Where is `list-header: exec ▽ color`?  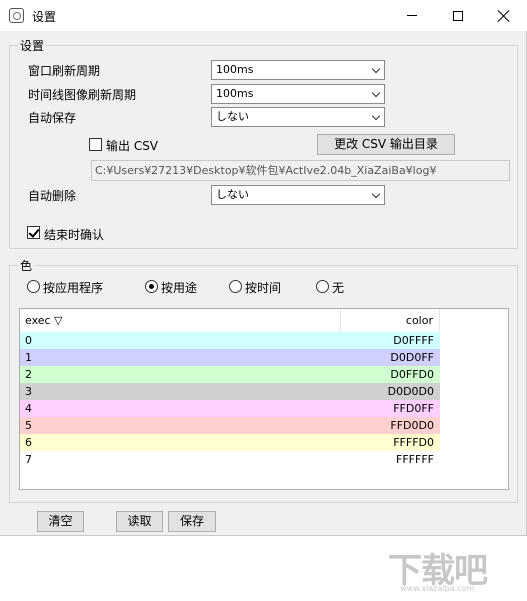 list-header: exec ▽ color is located at coordinates (230, 320).